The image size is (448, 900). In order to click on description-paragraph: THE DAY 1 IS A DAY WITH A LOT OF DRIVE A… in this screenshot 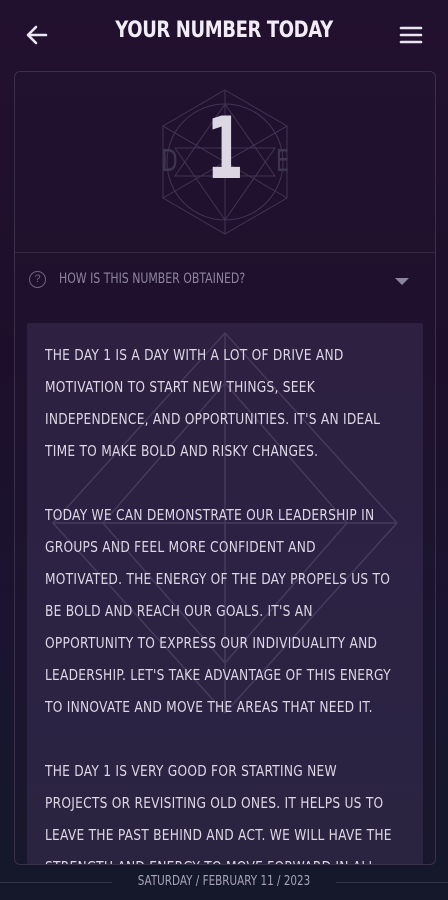, I will do `click(213, 403)`.